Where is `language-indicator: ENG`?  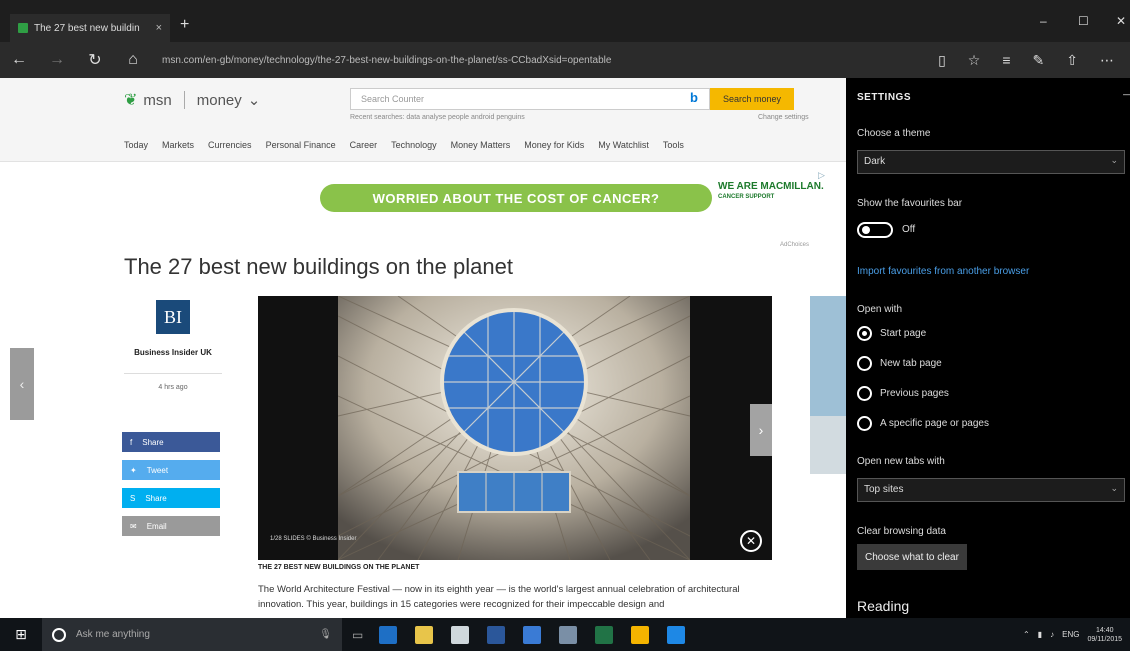 language-indicator: ENG is located at coordinates (1070, 634).